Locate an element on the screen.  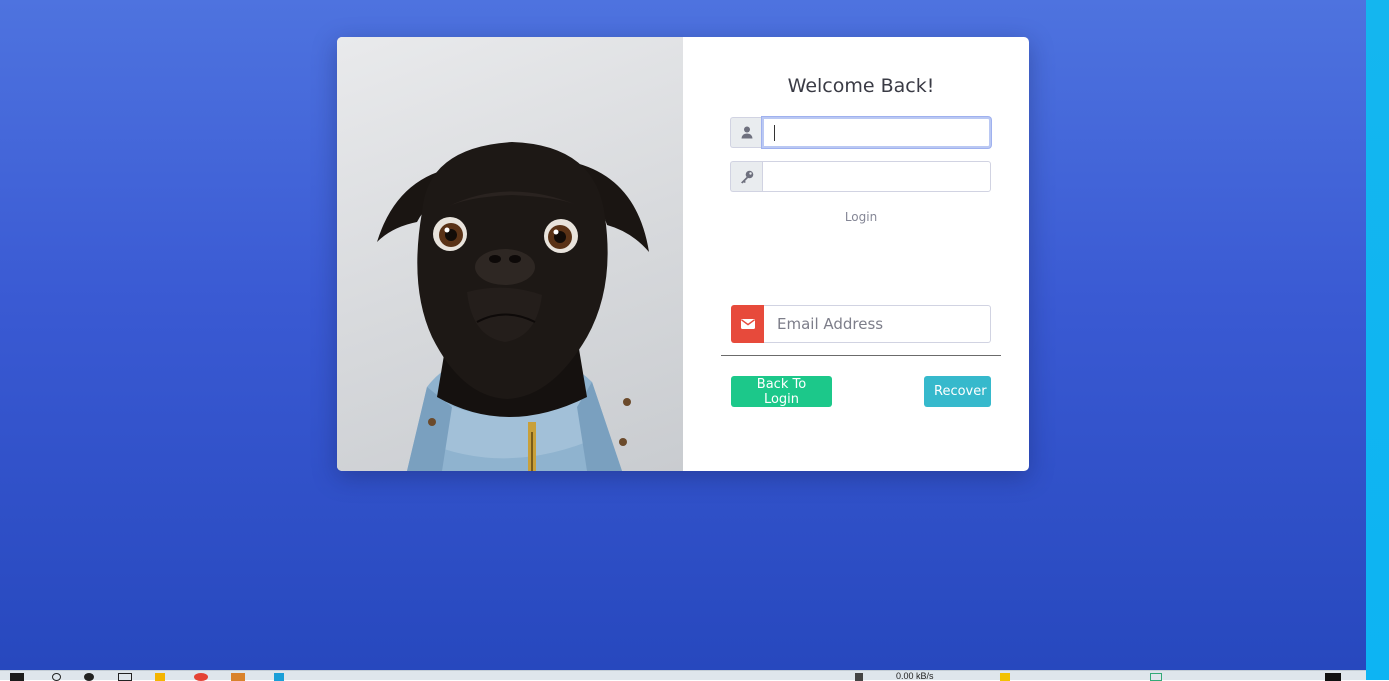
recover-button: Recover is located at coordinates (957, 391).